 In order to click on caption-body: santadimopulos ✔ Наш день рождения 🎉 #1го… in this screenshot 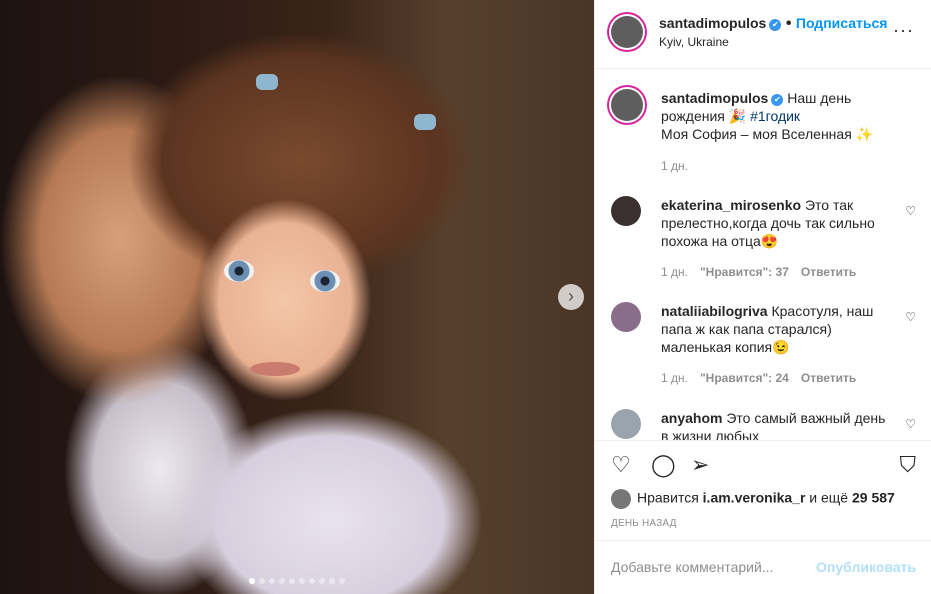, I will do `click(776, 116)`.